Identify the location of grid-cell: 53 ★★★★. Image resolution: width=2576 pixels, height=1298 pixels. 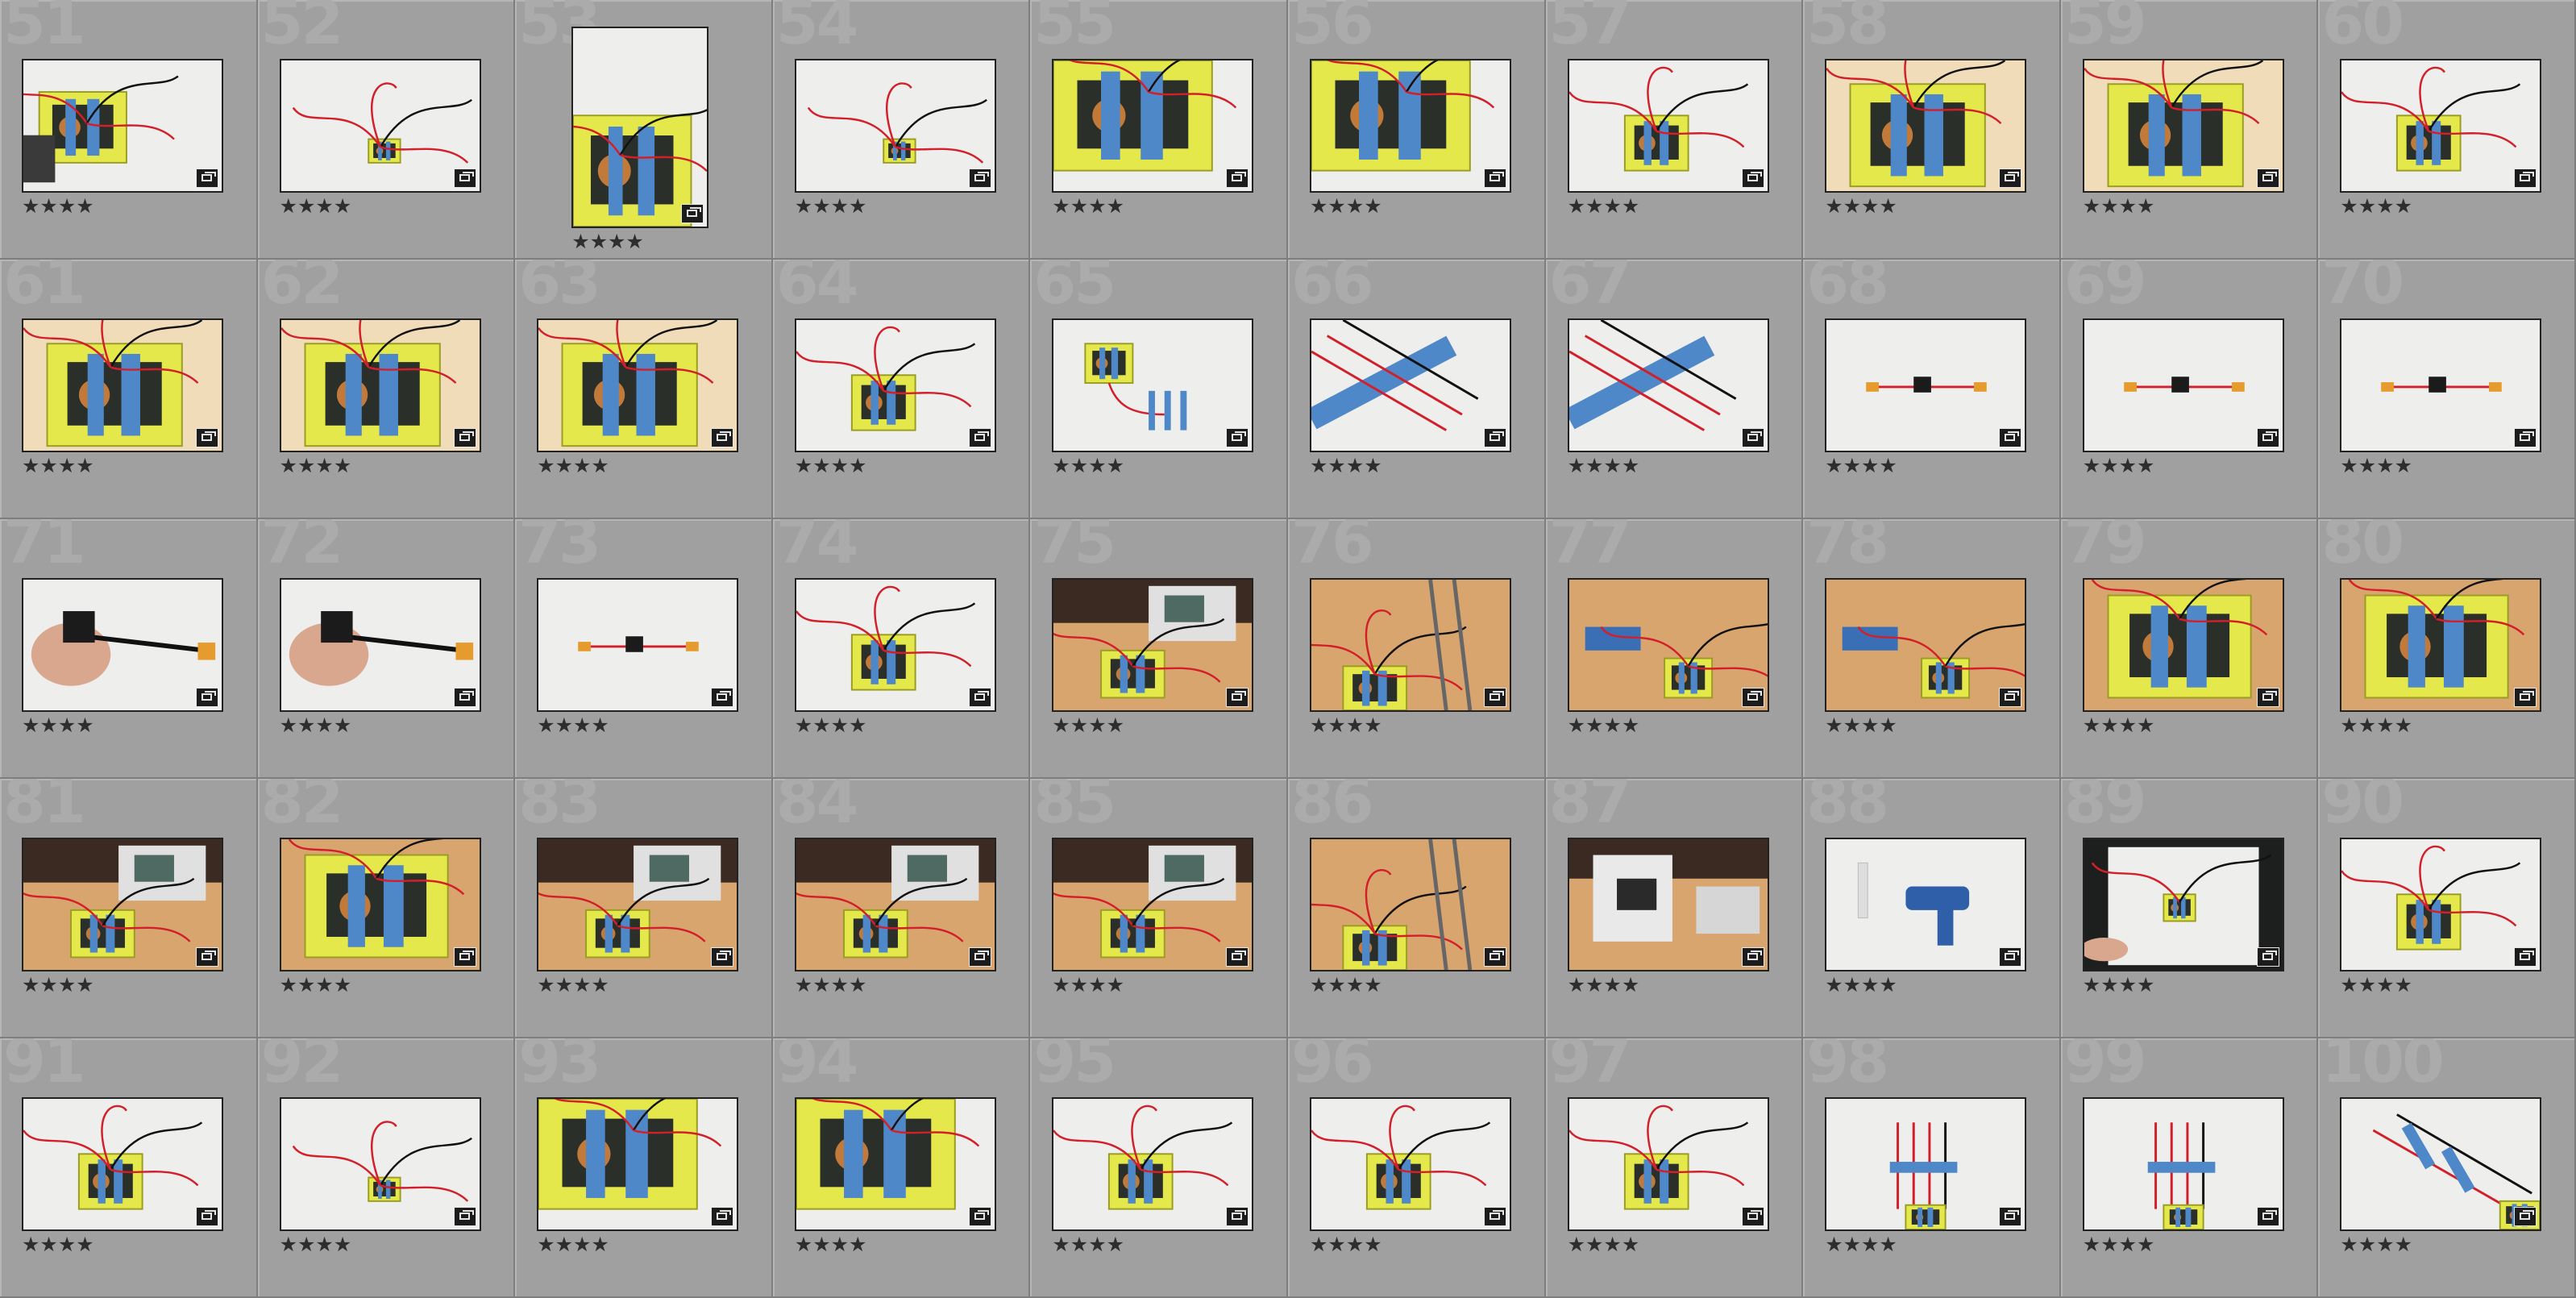
(644, 130).